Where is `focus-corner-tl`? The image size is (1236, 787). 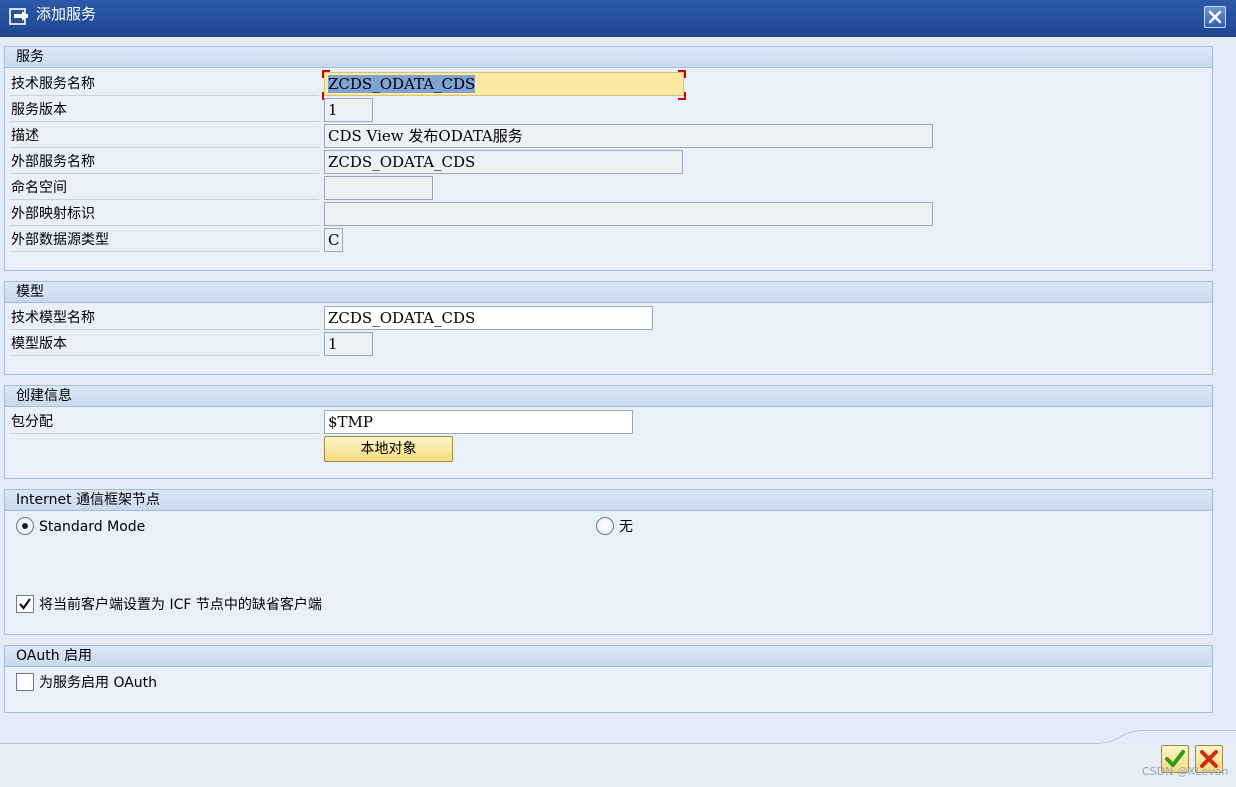 focus-corner-tl is located at coordinates (326, 74).